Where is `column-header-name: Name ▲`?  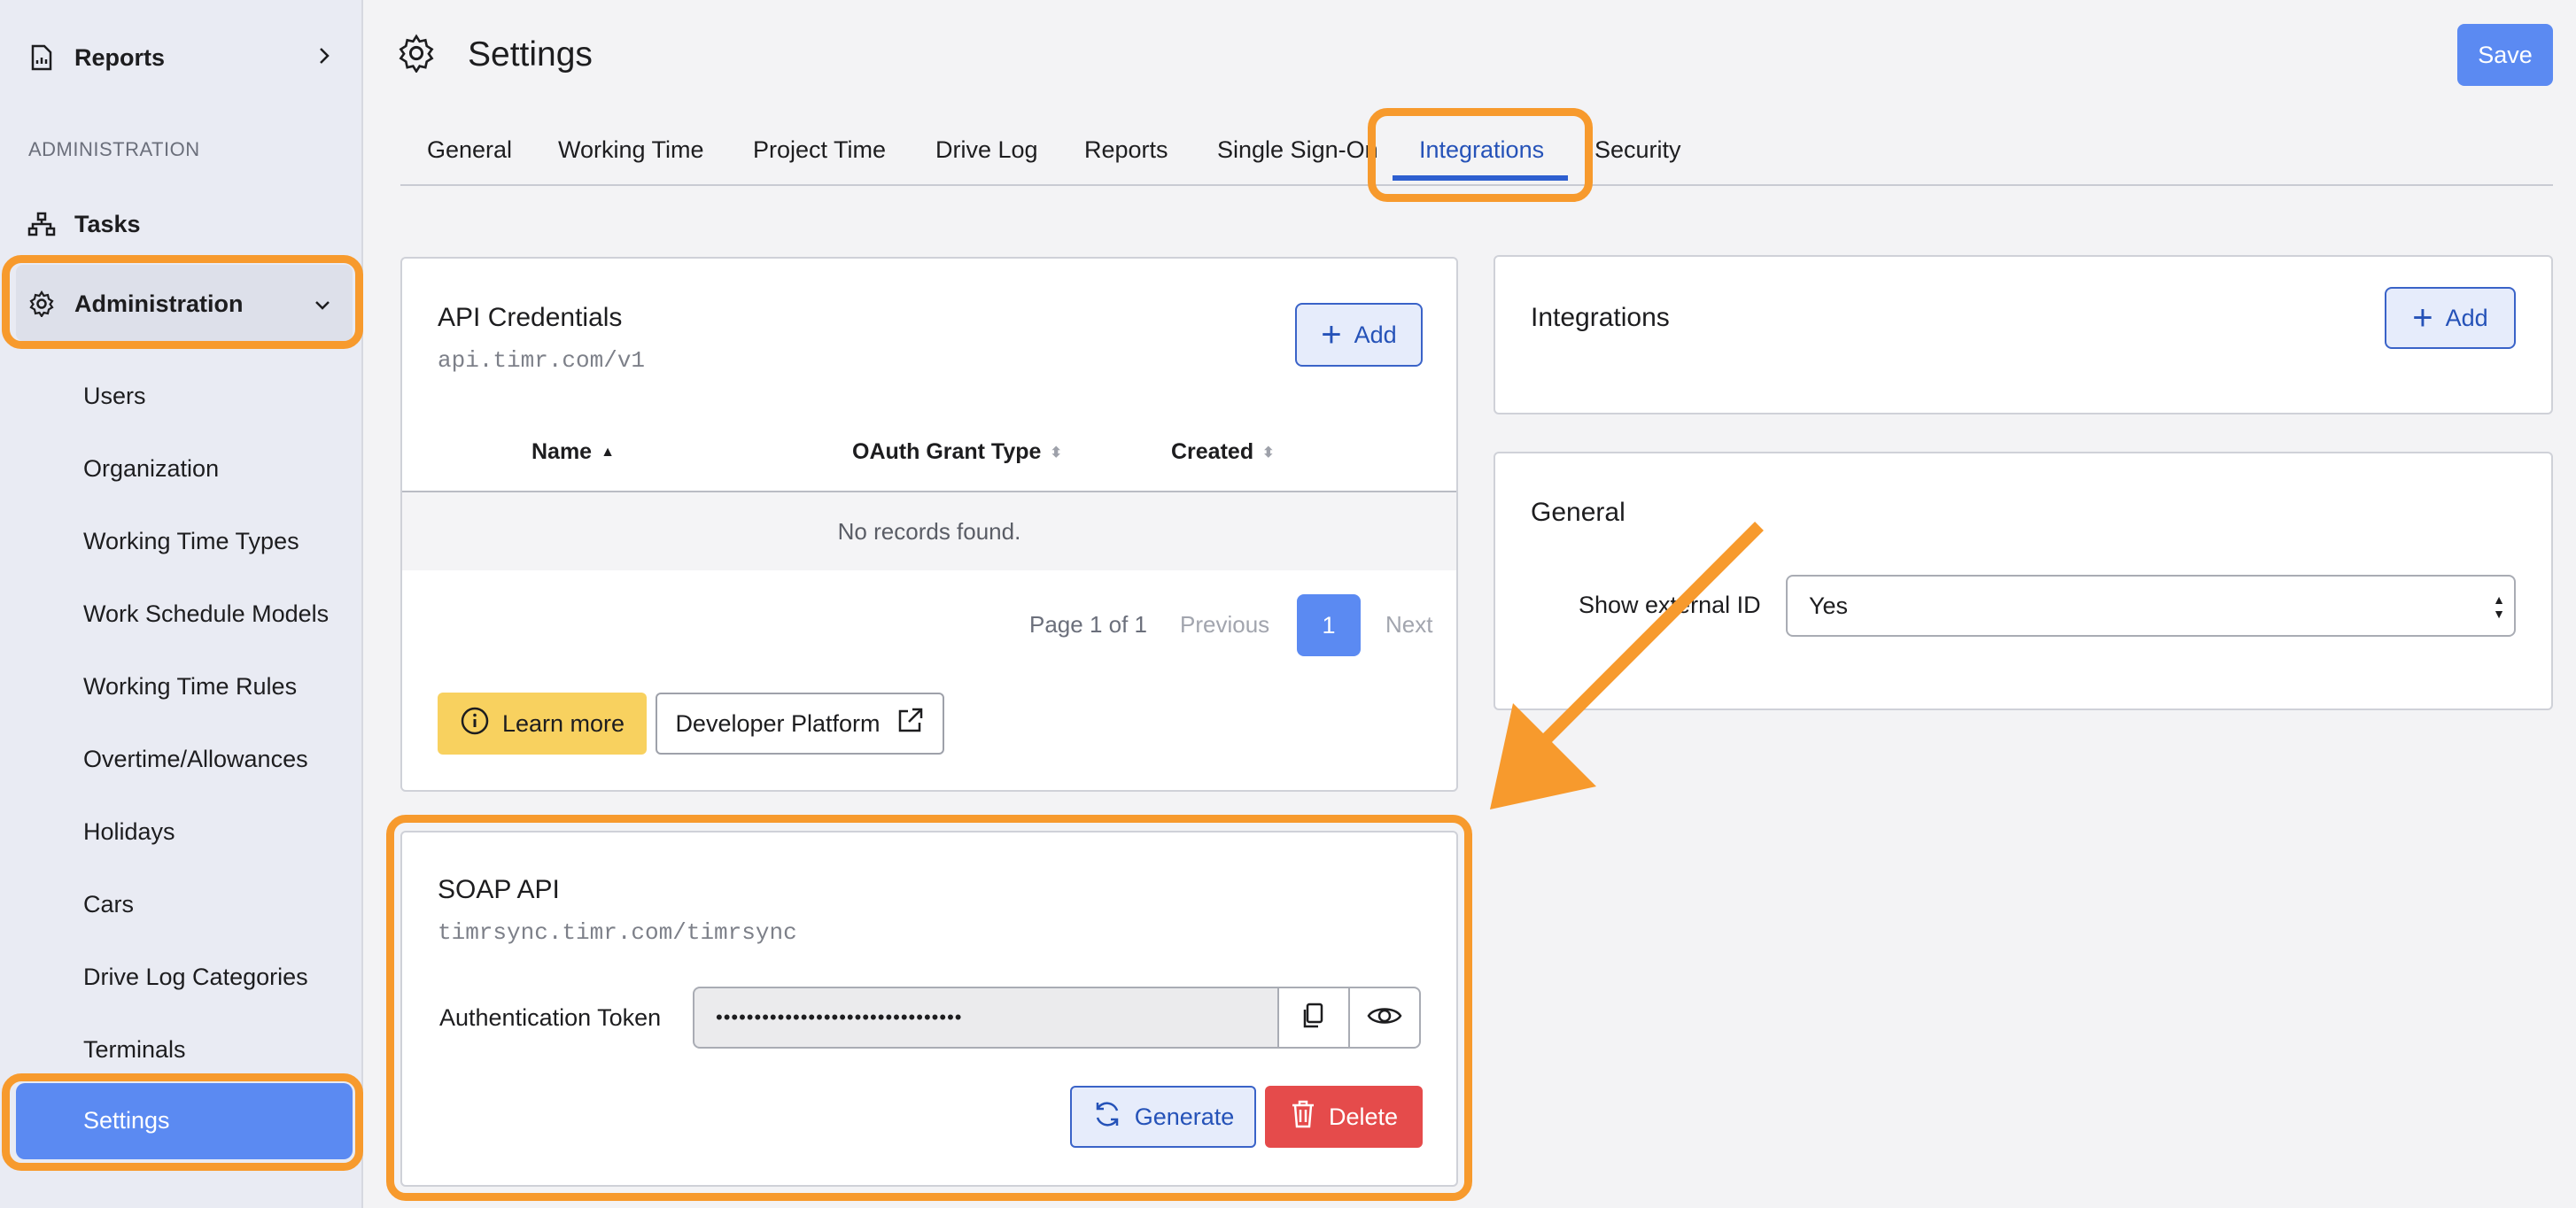 column-header-name: Name ▲ is located at coordinates (573, 452).